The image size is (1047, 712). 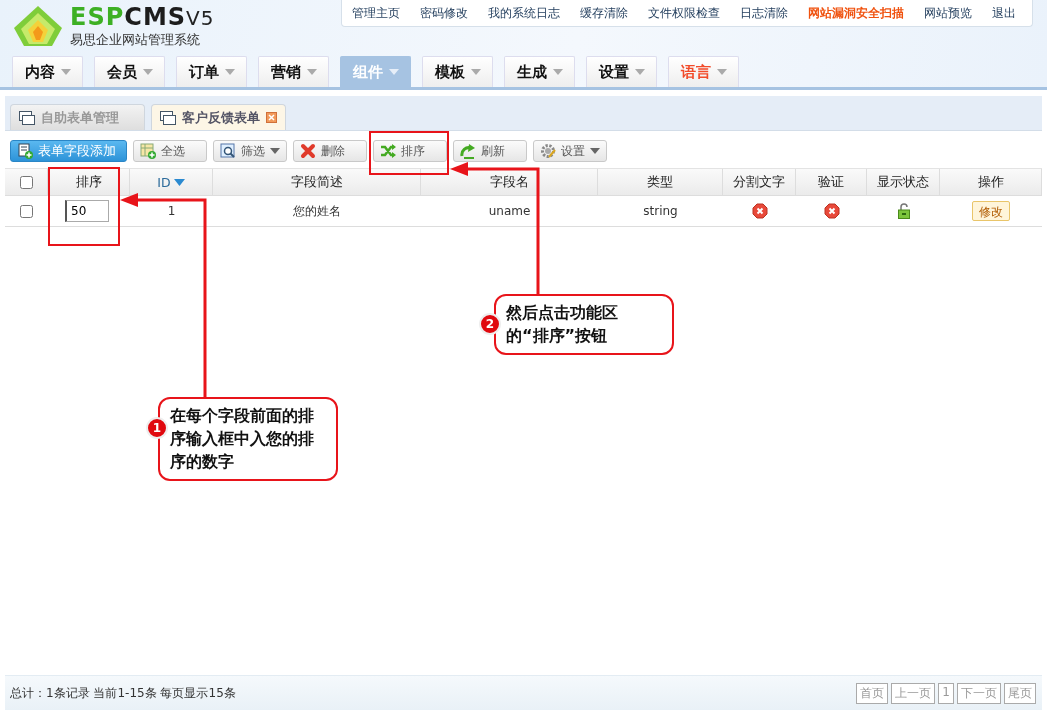 What do you see at coordinates (490, 151) in the screenshot?
I see `toolbar-button: 刷新` at bounding box center [490, 151].